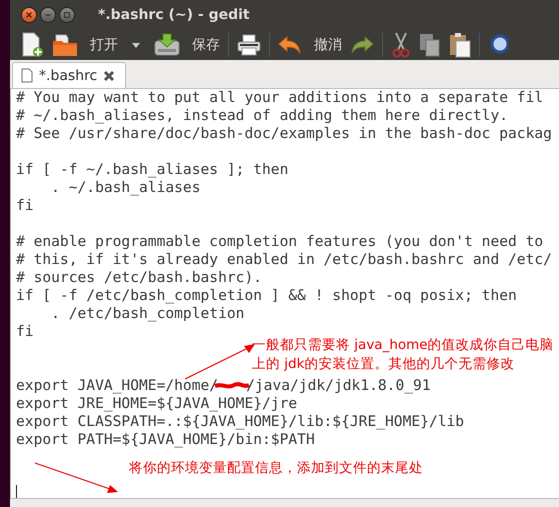  Describe the element at coordinates (126, 188) in the screenshot. I see `code-line: . ~/.bash_aliases` at that location.